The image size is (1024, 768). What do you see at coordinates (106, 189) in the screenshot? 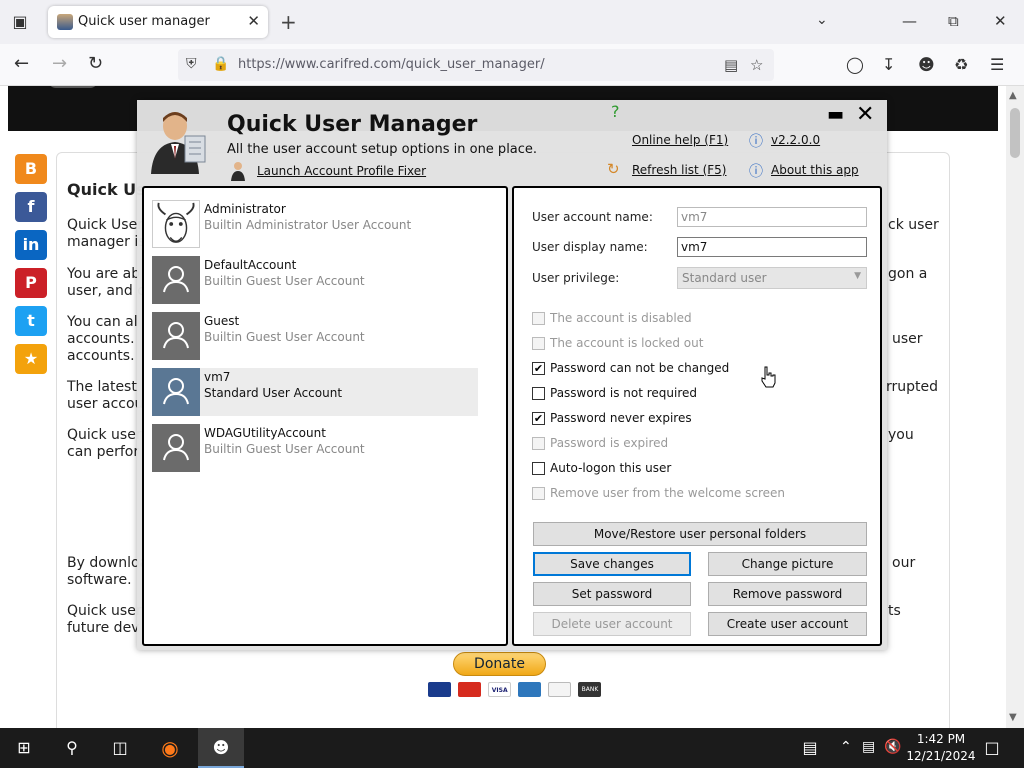
I see `article-title: Quick Us` at bounding box center [106, 189].